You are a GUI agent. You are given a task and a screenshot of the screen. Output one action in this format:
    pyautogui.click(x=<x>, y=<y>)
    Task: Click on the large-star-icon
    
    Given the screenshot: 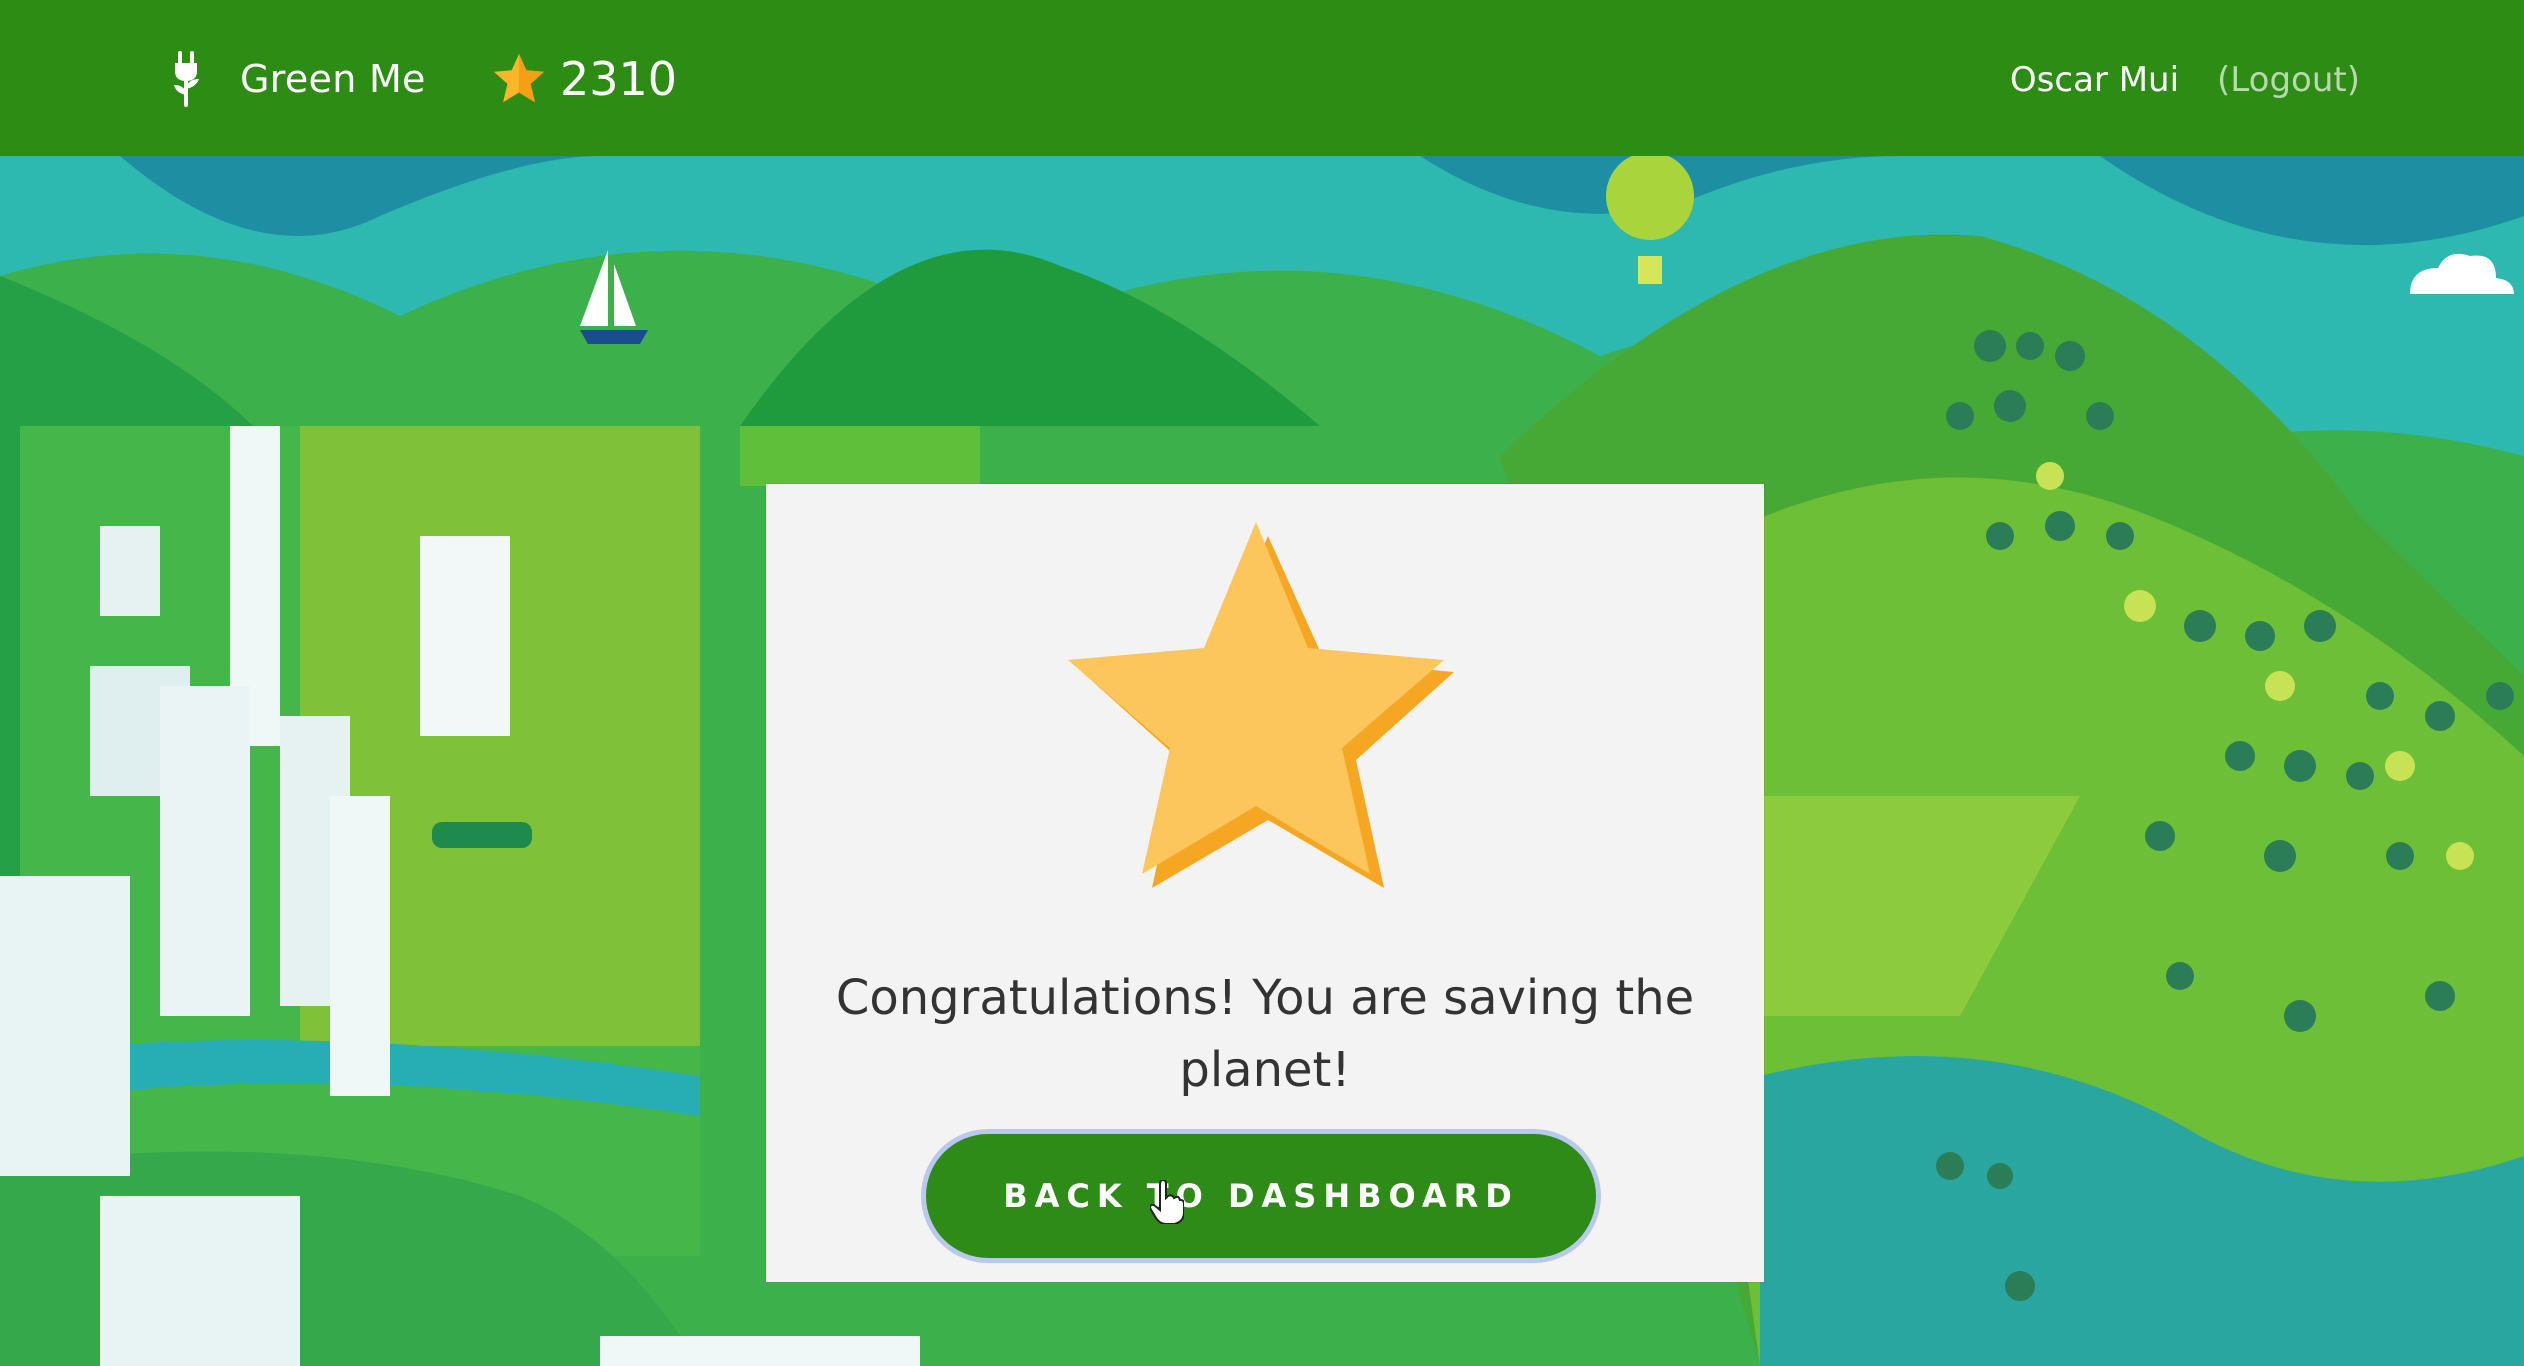 What is the action you would take?
    pyautogui.click(x=1261, y=705)
    